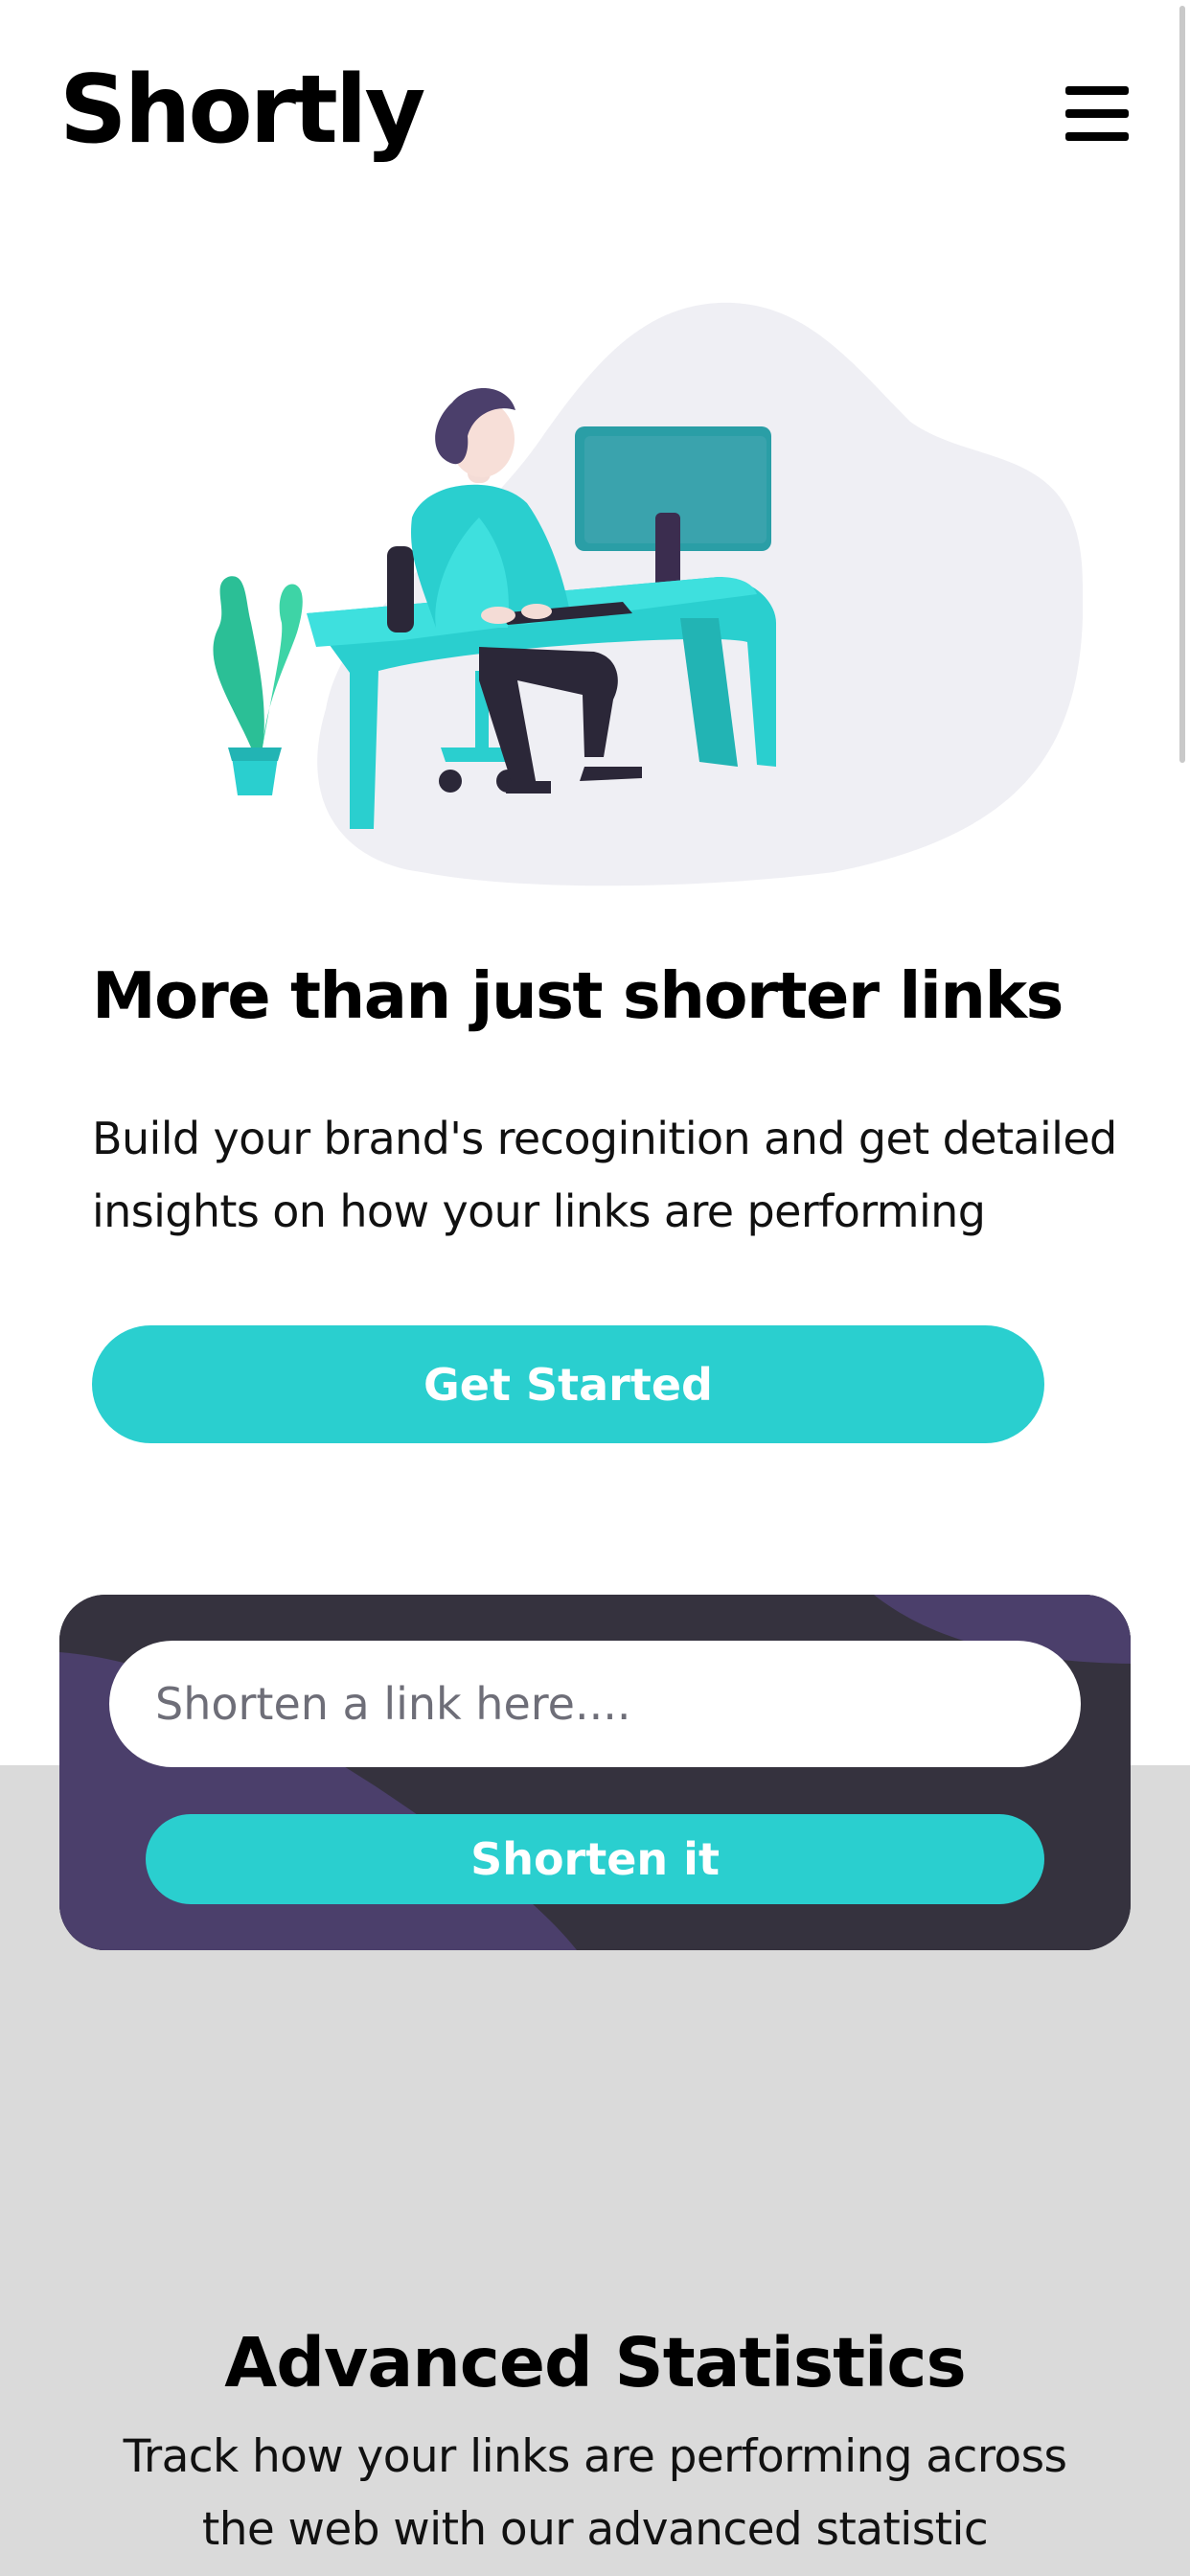 This screenshot has width=1190, height=2576. What do you see at coordinates (595, 1772) in the screenshot?
I see `shorten-link-card: Shorten it` at bounding box center [595, 1772].